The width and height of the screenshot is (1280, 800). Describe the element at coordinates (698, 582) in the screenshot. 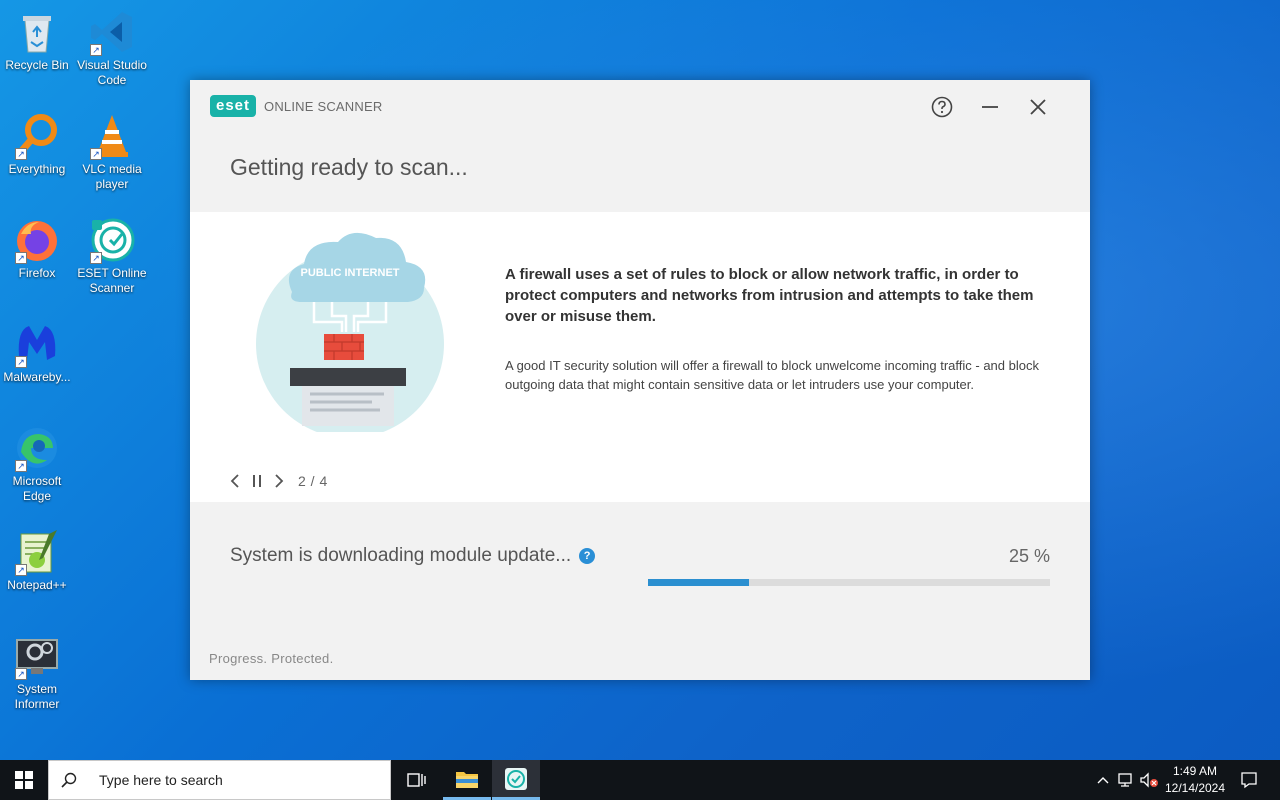

I see `progress-bar-fill` at that location.